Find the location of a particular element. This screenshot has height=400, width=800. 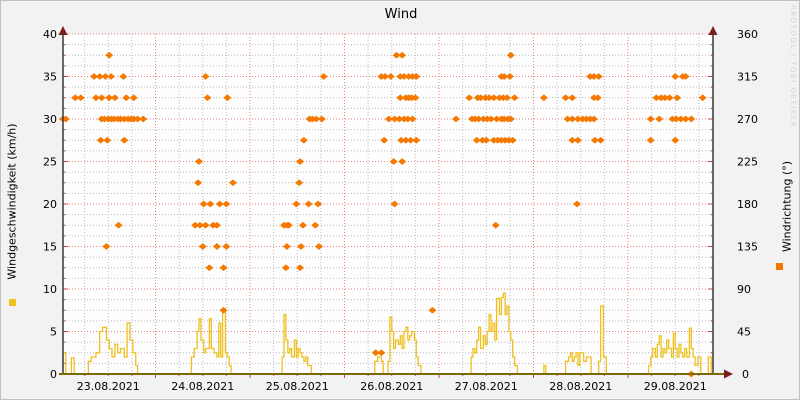

y-right-tick-label: 225 is located at coordinates (747, 162).